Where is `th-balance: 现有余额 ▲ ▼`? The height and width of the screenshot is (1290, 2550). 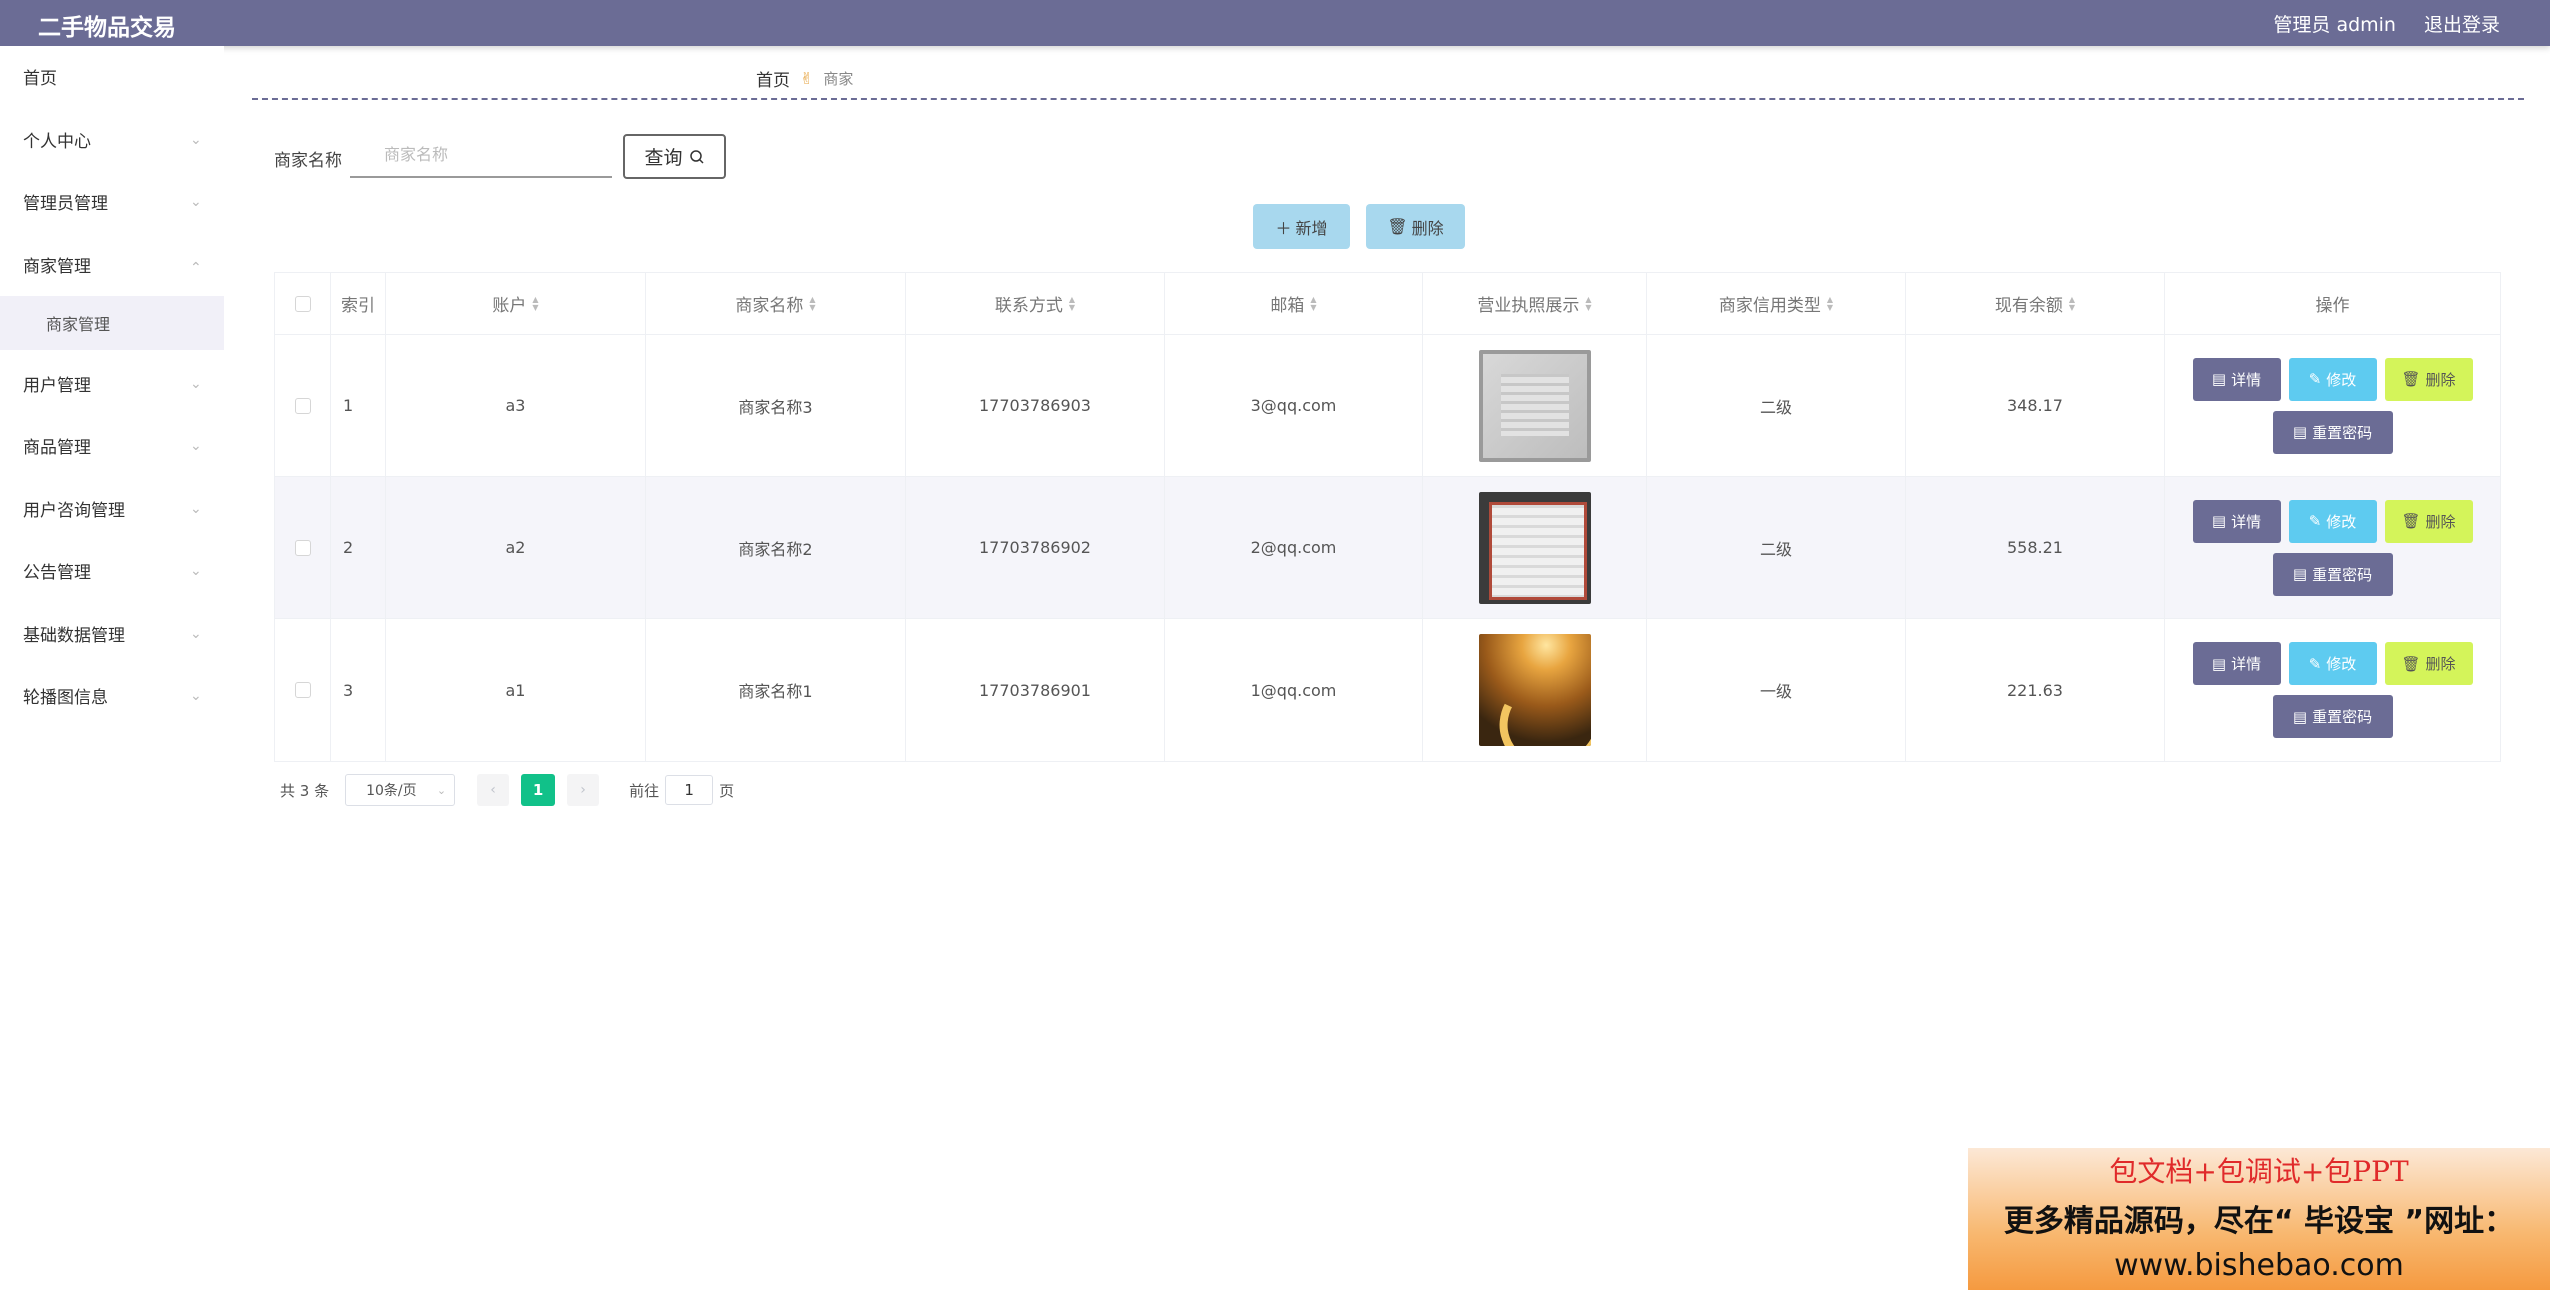
th-balance: 现有余额 ▲ ▼ is located at coordinates (2035, 303).